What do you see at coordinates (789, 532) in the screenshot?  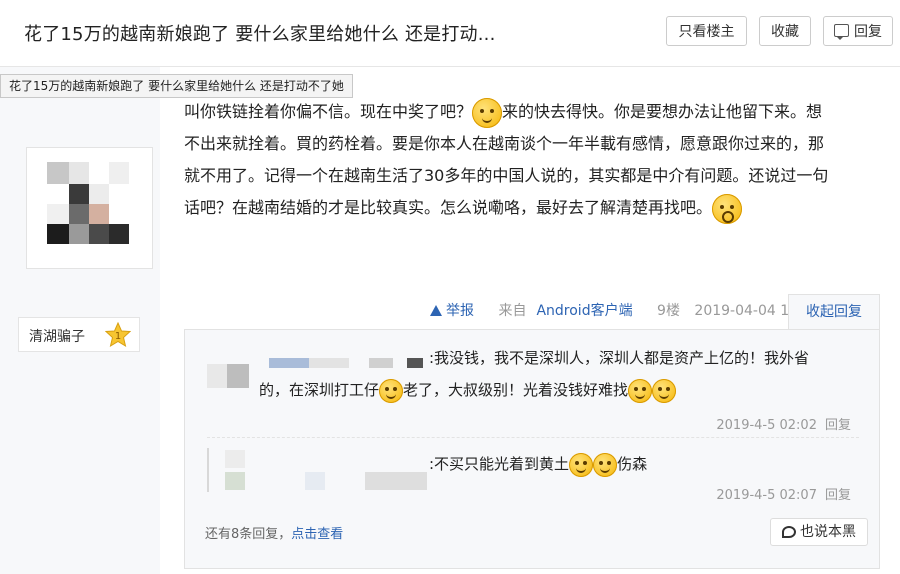 I see `wechat-icon` at bounding box center [789, 532].